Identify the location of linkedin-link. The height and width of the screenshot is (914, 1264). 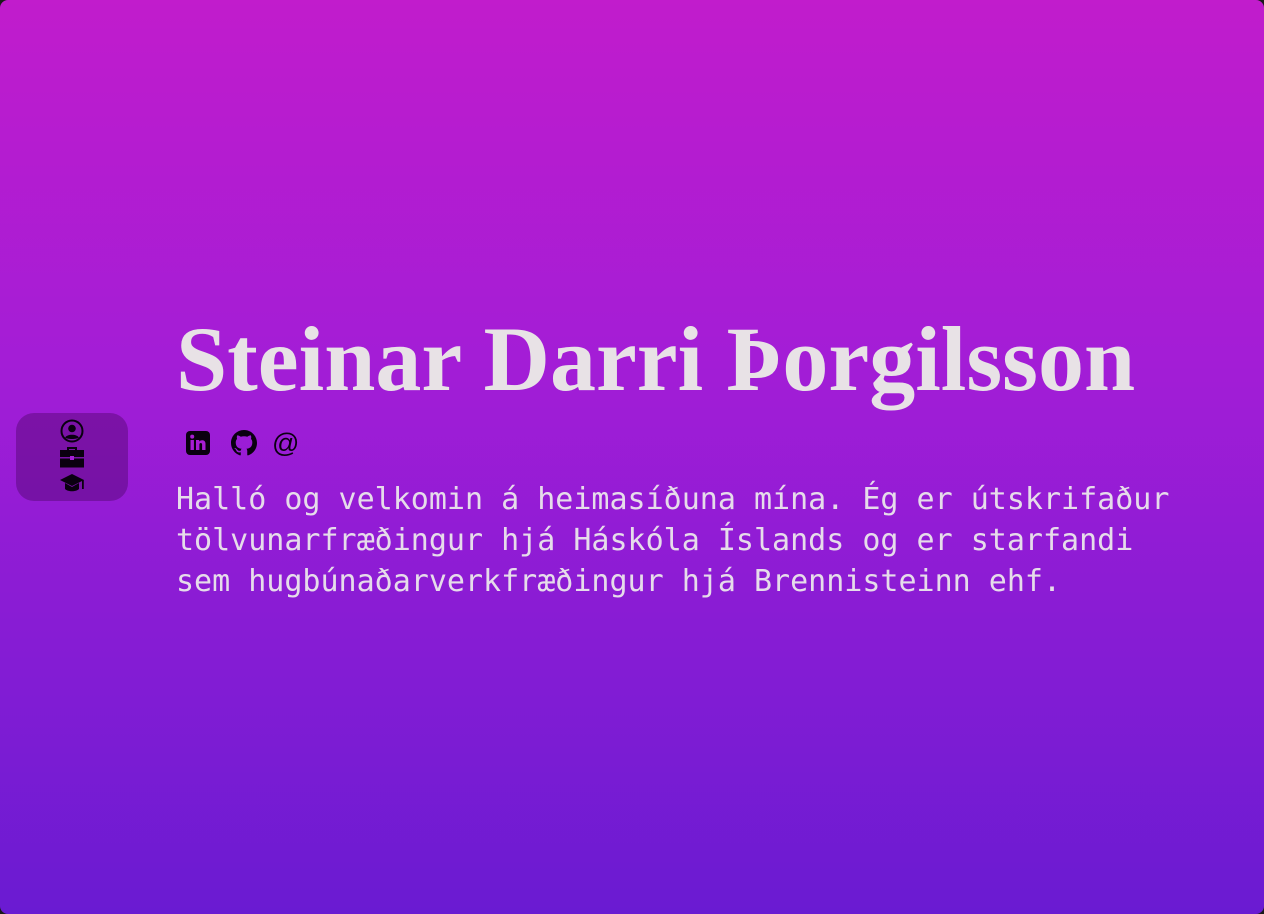
(198, 443).